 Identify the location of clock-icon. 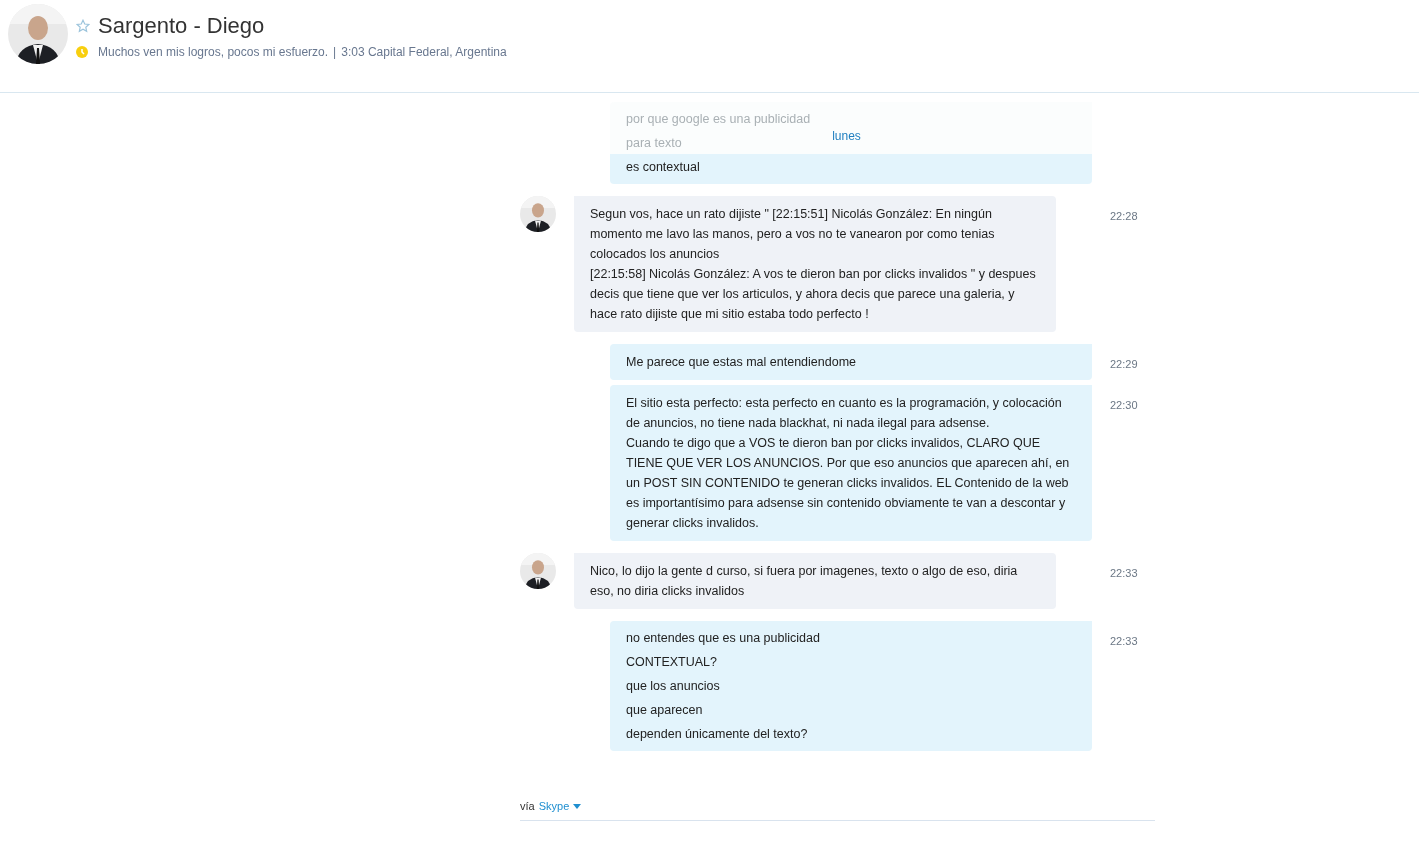
(82, 52).